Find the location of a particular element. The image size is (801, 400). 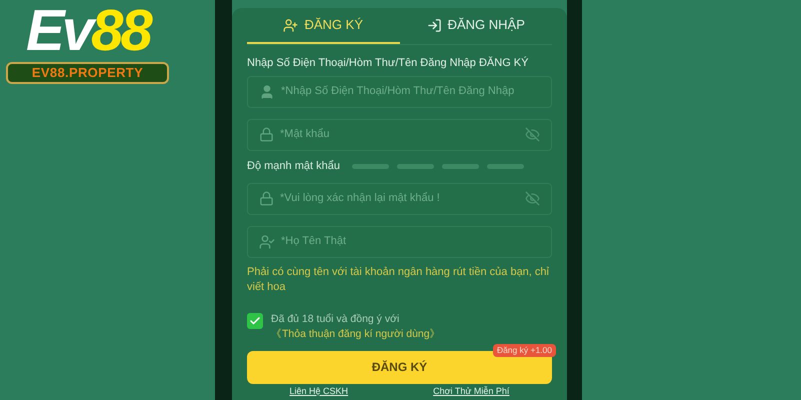

hint-text: Phải có cùng tên với tài khoản ngân hàng rút tiền của bạn, chỉ viết hoa is located at coordinates (398, 279).